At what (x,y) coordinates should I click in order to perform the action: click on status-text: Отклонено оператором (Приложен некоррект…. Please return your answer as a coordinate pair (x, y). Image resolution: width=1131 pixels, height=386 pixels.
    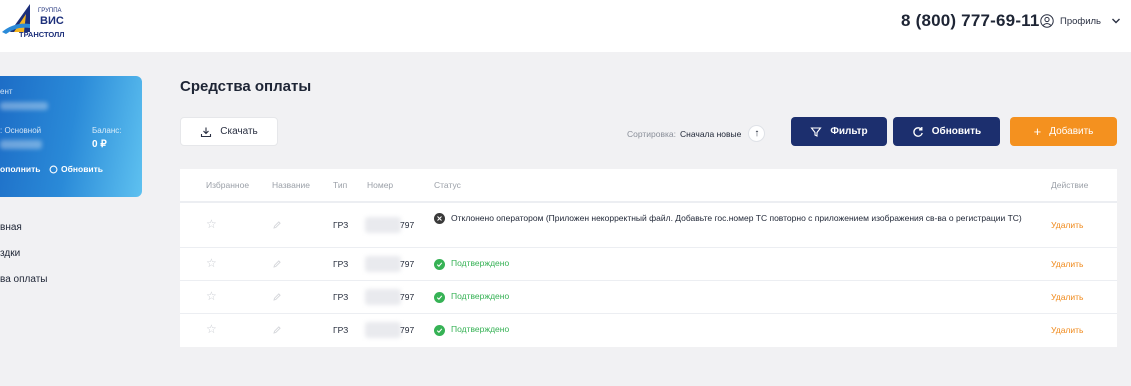
    Looking at the image, I should click on (736, 218).